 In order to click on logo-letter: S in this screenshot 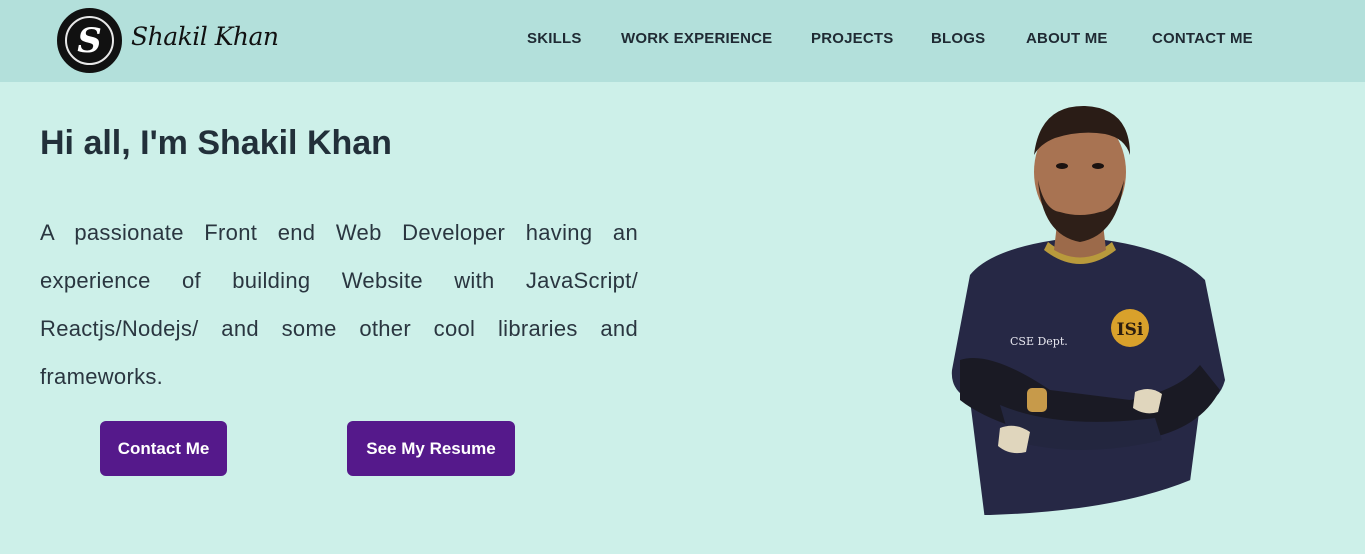, I will do `click(89, 40)`.